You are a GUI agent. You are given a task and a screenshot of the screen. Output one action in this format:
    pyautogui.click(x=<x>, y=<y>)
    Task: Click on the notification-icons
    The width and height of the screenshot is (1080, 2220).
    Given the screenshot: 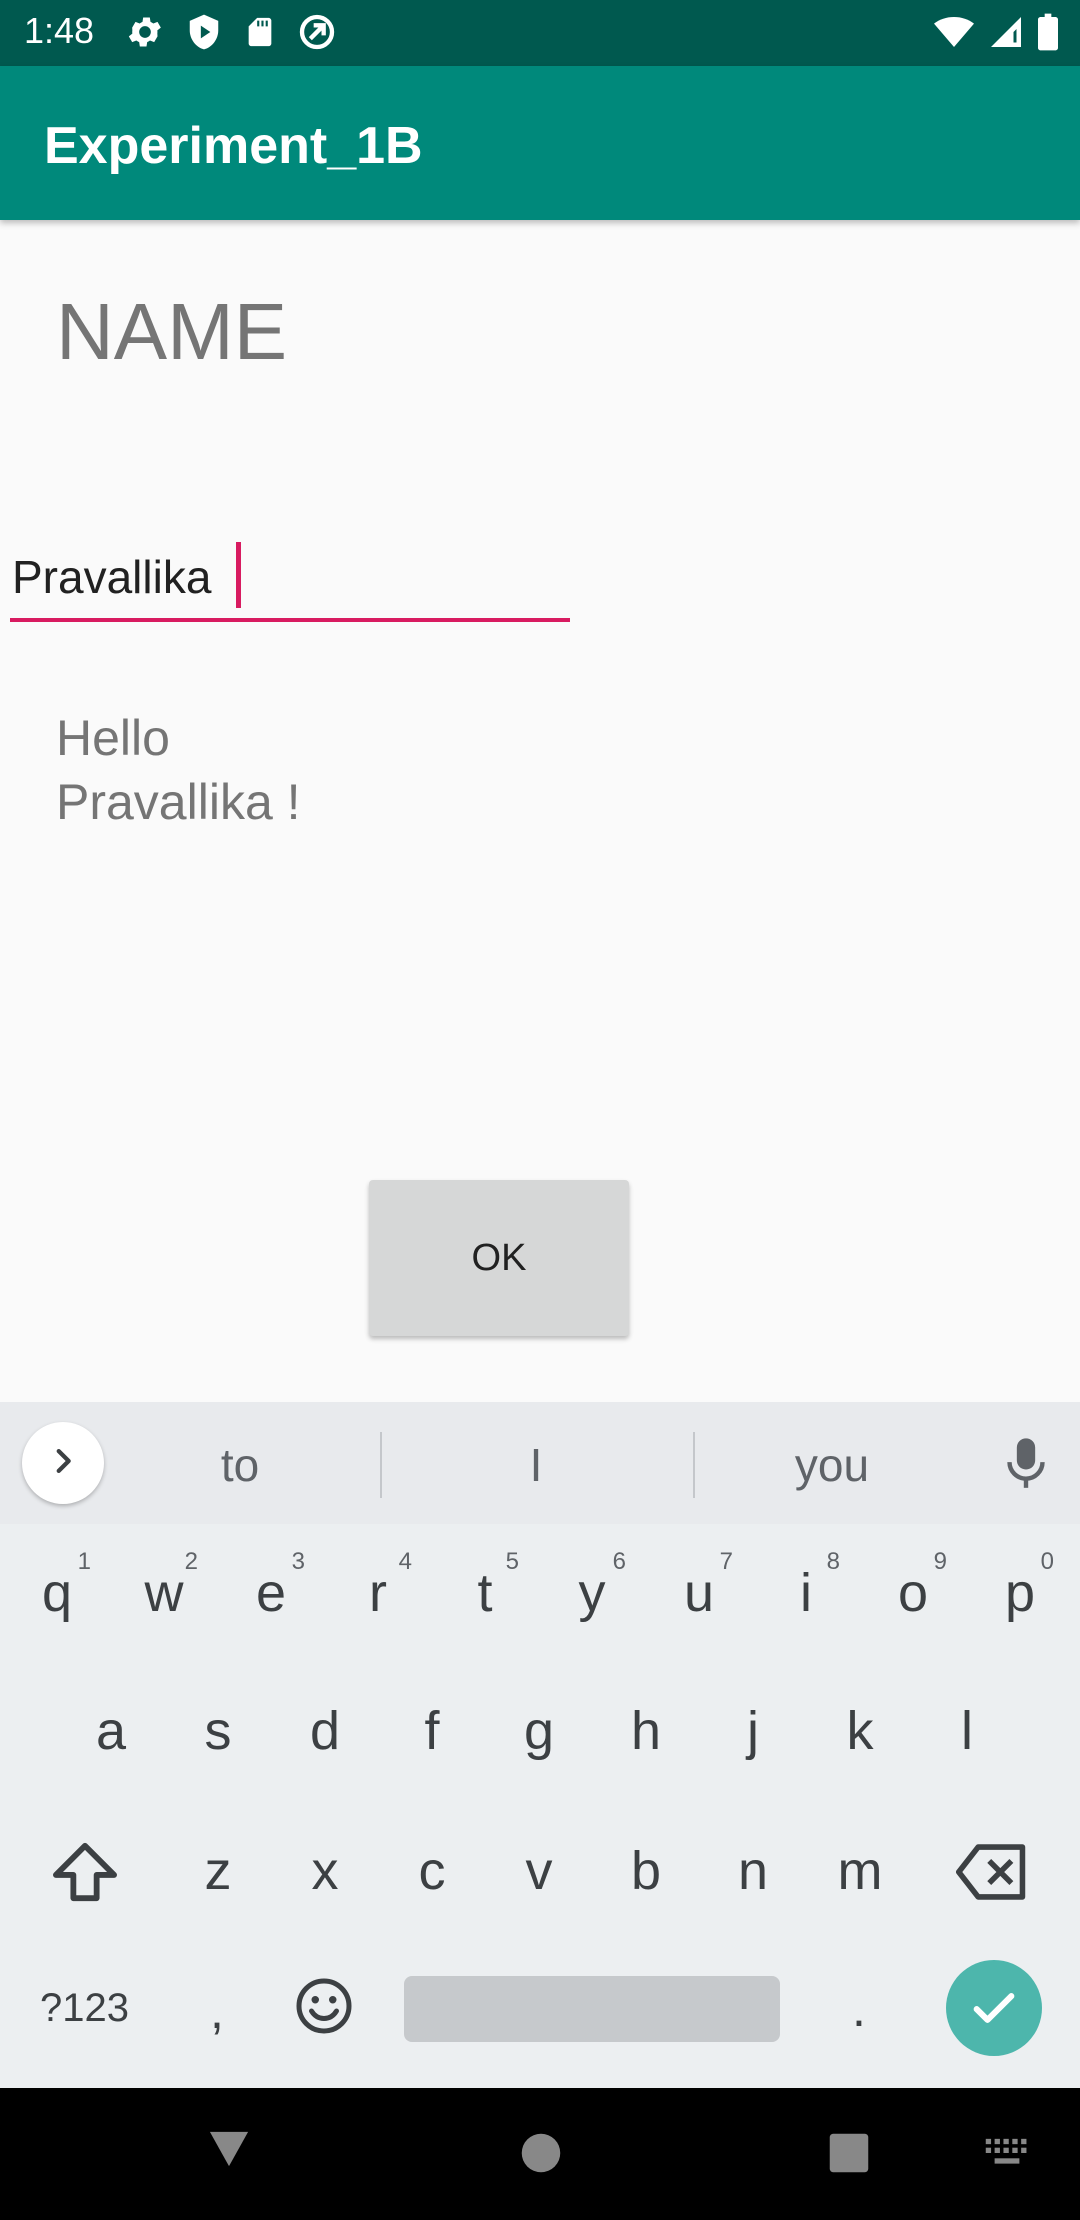 What is the action you would take?
    pyautogui.click(x=231, y=32)
    